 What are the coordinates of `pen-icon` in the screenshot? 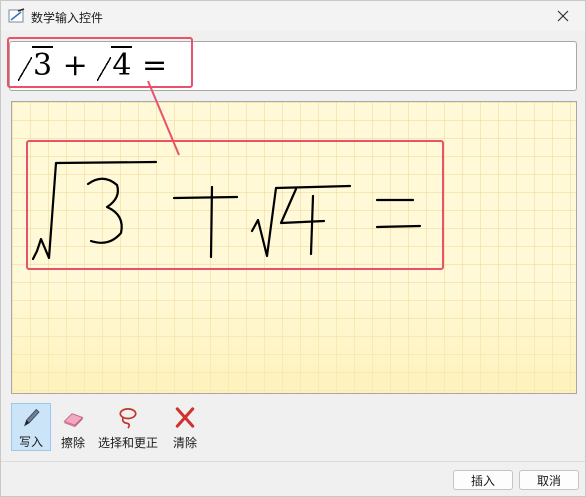 It's located at (32, 417).